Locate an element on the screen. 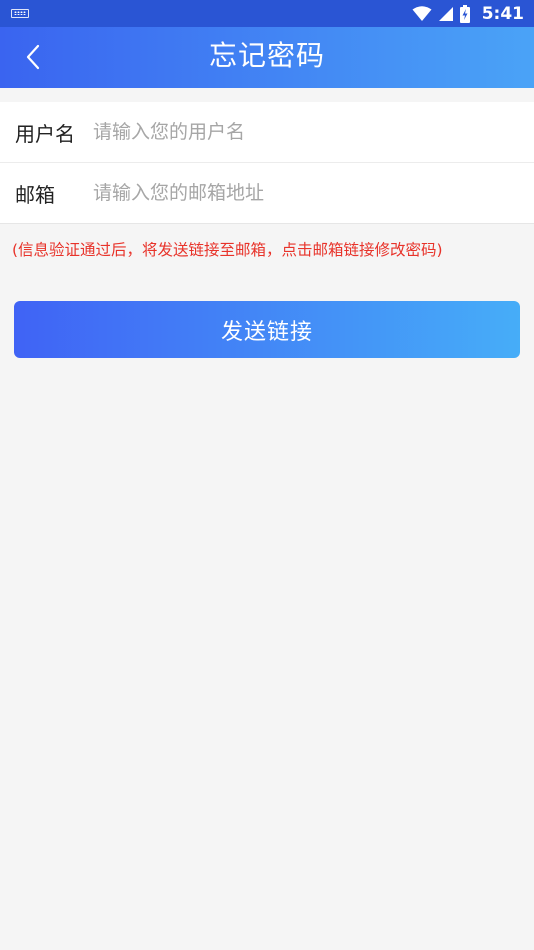  keyboard-icon is located at coordinates (20, 13).